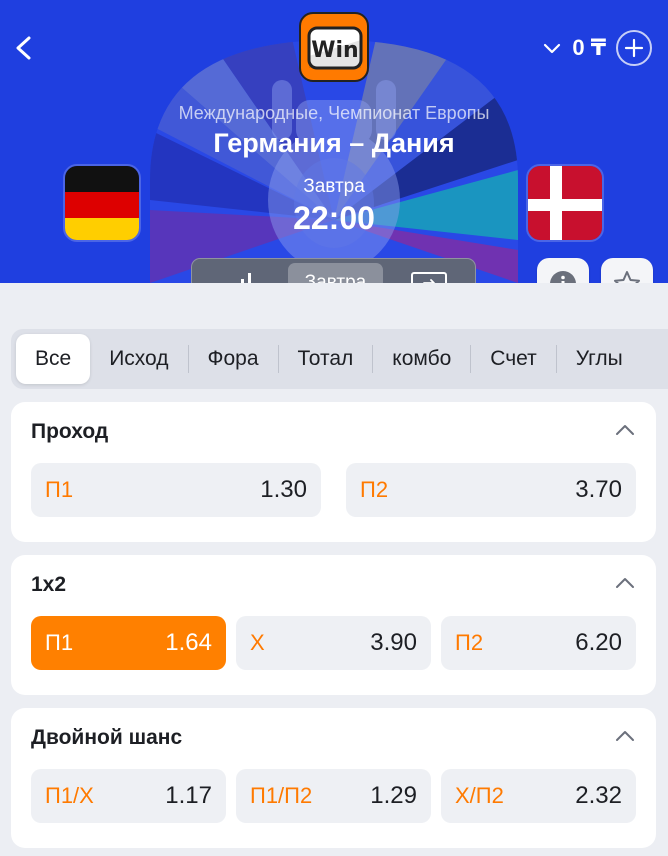 This screenshot has width=668, height=856. Describe the element at coordinates (326, 359) in the screenshot. I see `tab-total: Тотал` at that location.